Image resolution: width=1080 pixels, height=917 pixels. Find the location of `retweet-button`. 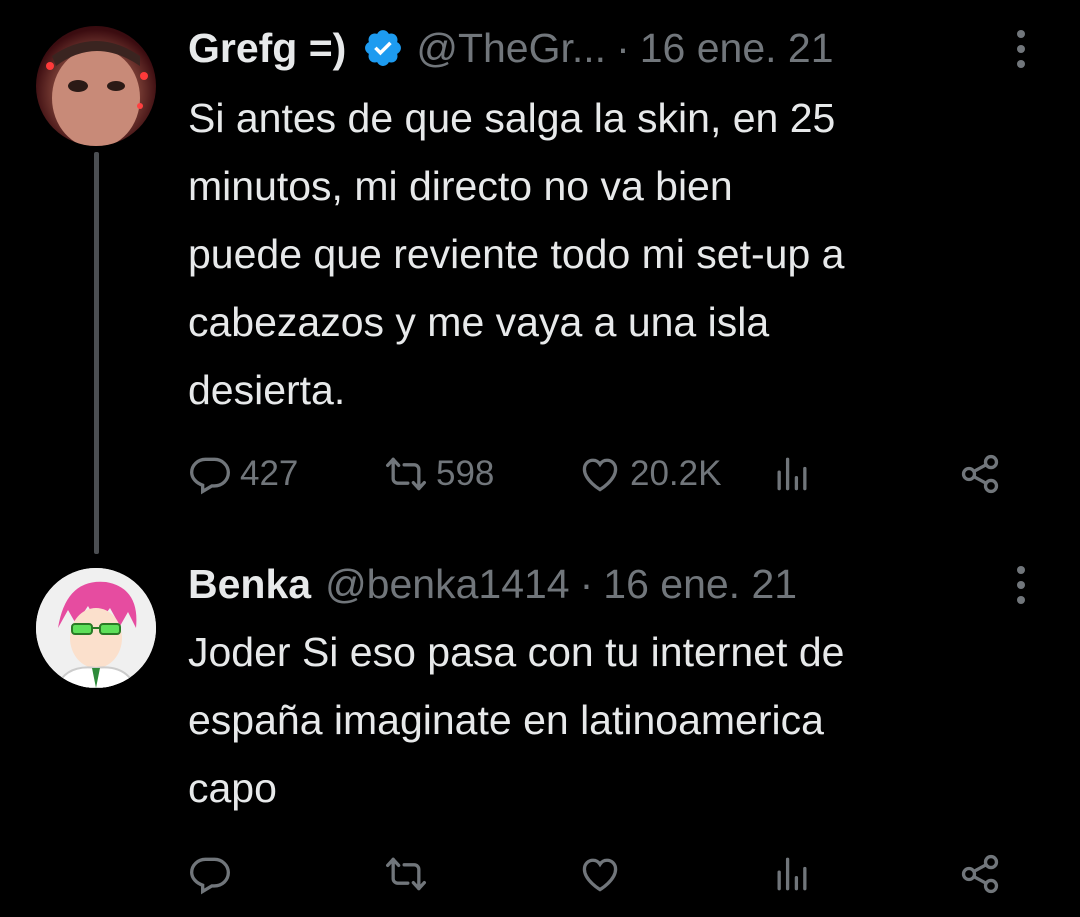

retweet-button is located at coordinates (410, 874).